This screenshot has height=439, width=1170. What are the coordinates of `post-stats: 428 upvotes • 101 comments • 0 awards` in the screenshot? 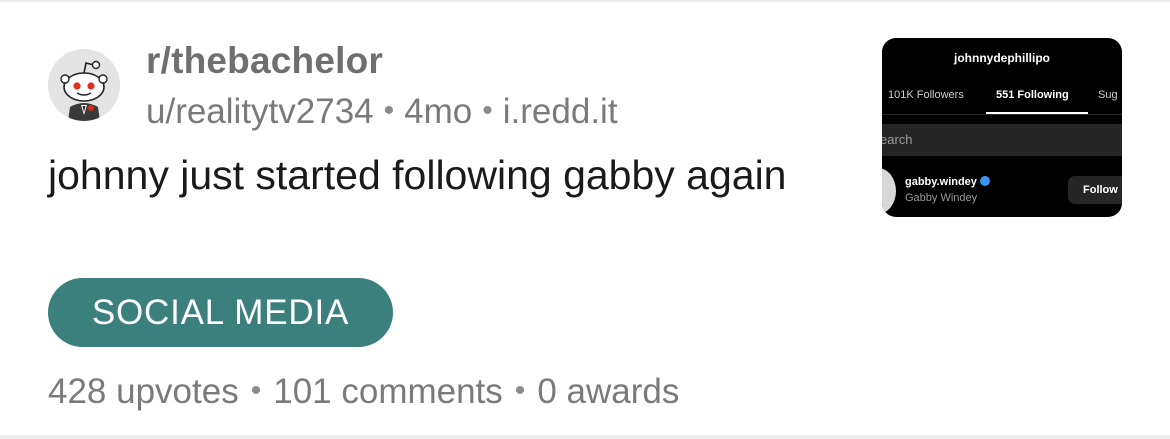 It's located at (363, 392).